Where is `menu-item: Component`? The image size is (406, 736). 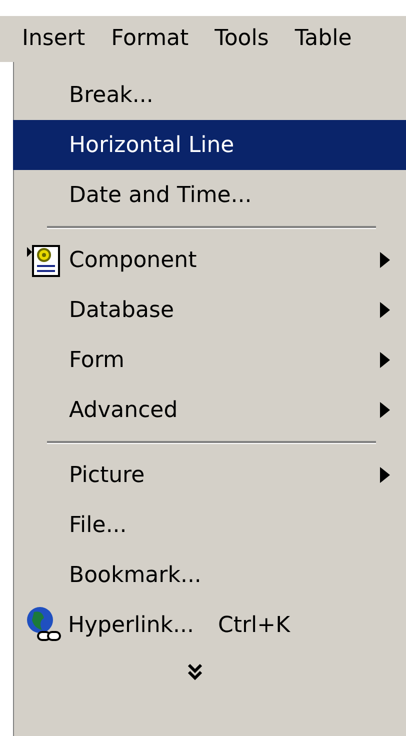 menu-item: Component is located at coordinates (209, 260).